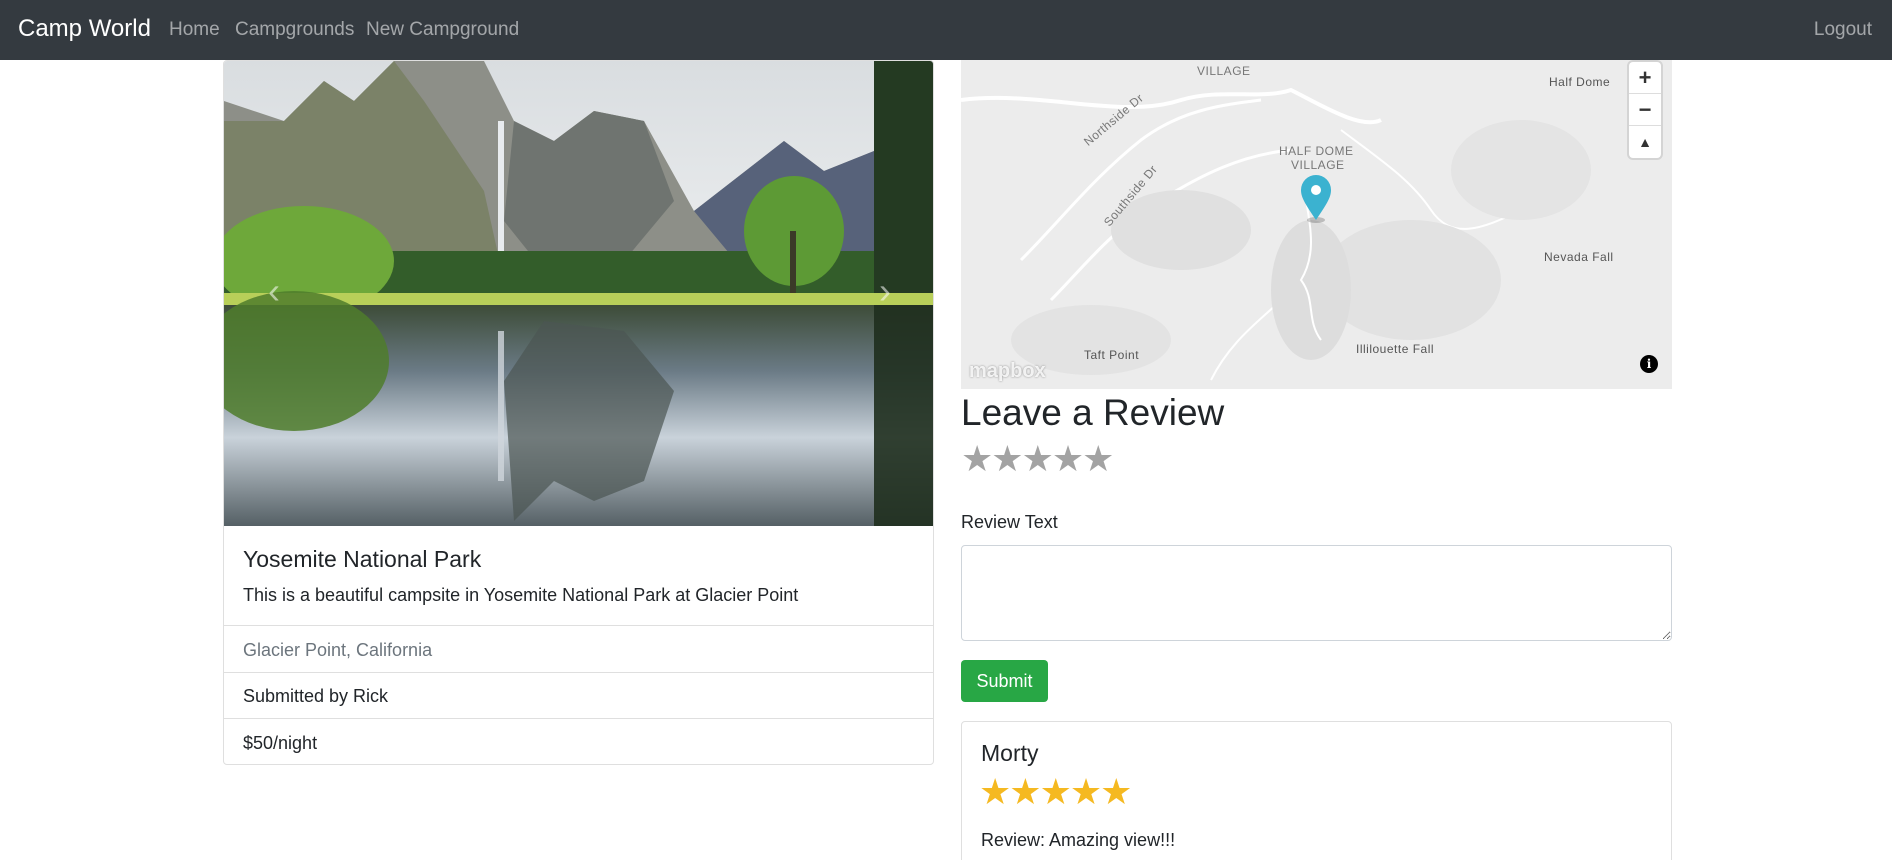 This screenshot has width=1892, height=860. What do you see at coordinates (1010, 753) in the screenshot?
I see `review-author: Morty` at bounding box center [1010, 753].